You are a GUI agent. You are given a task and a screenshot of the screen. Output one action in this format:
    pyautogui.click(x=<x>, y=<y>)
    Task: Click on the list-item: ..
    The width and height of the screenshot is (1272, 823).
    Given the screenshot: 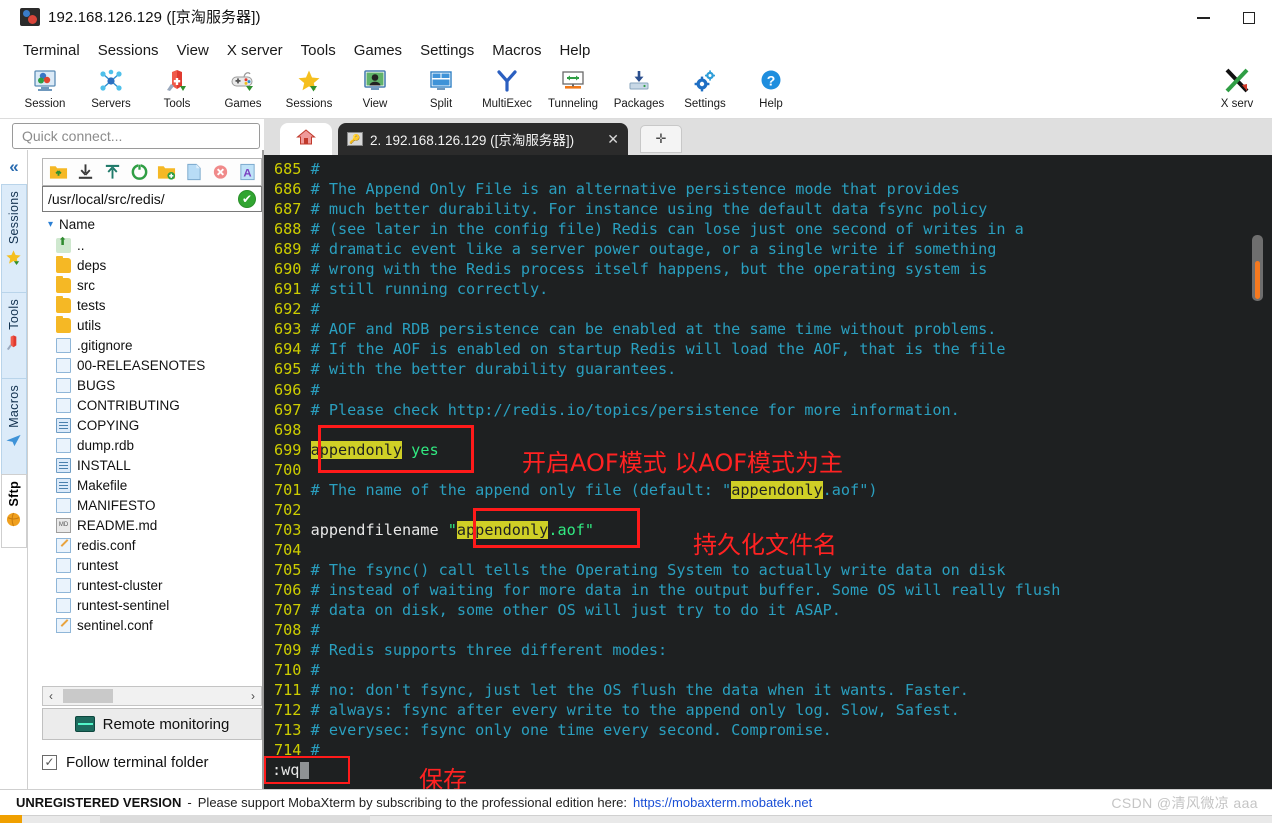 What is the action you would take?
    pyautogui.click(x=152, y=245)
    